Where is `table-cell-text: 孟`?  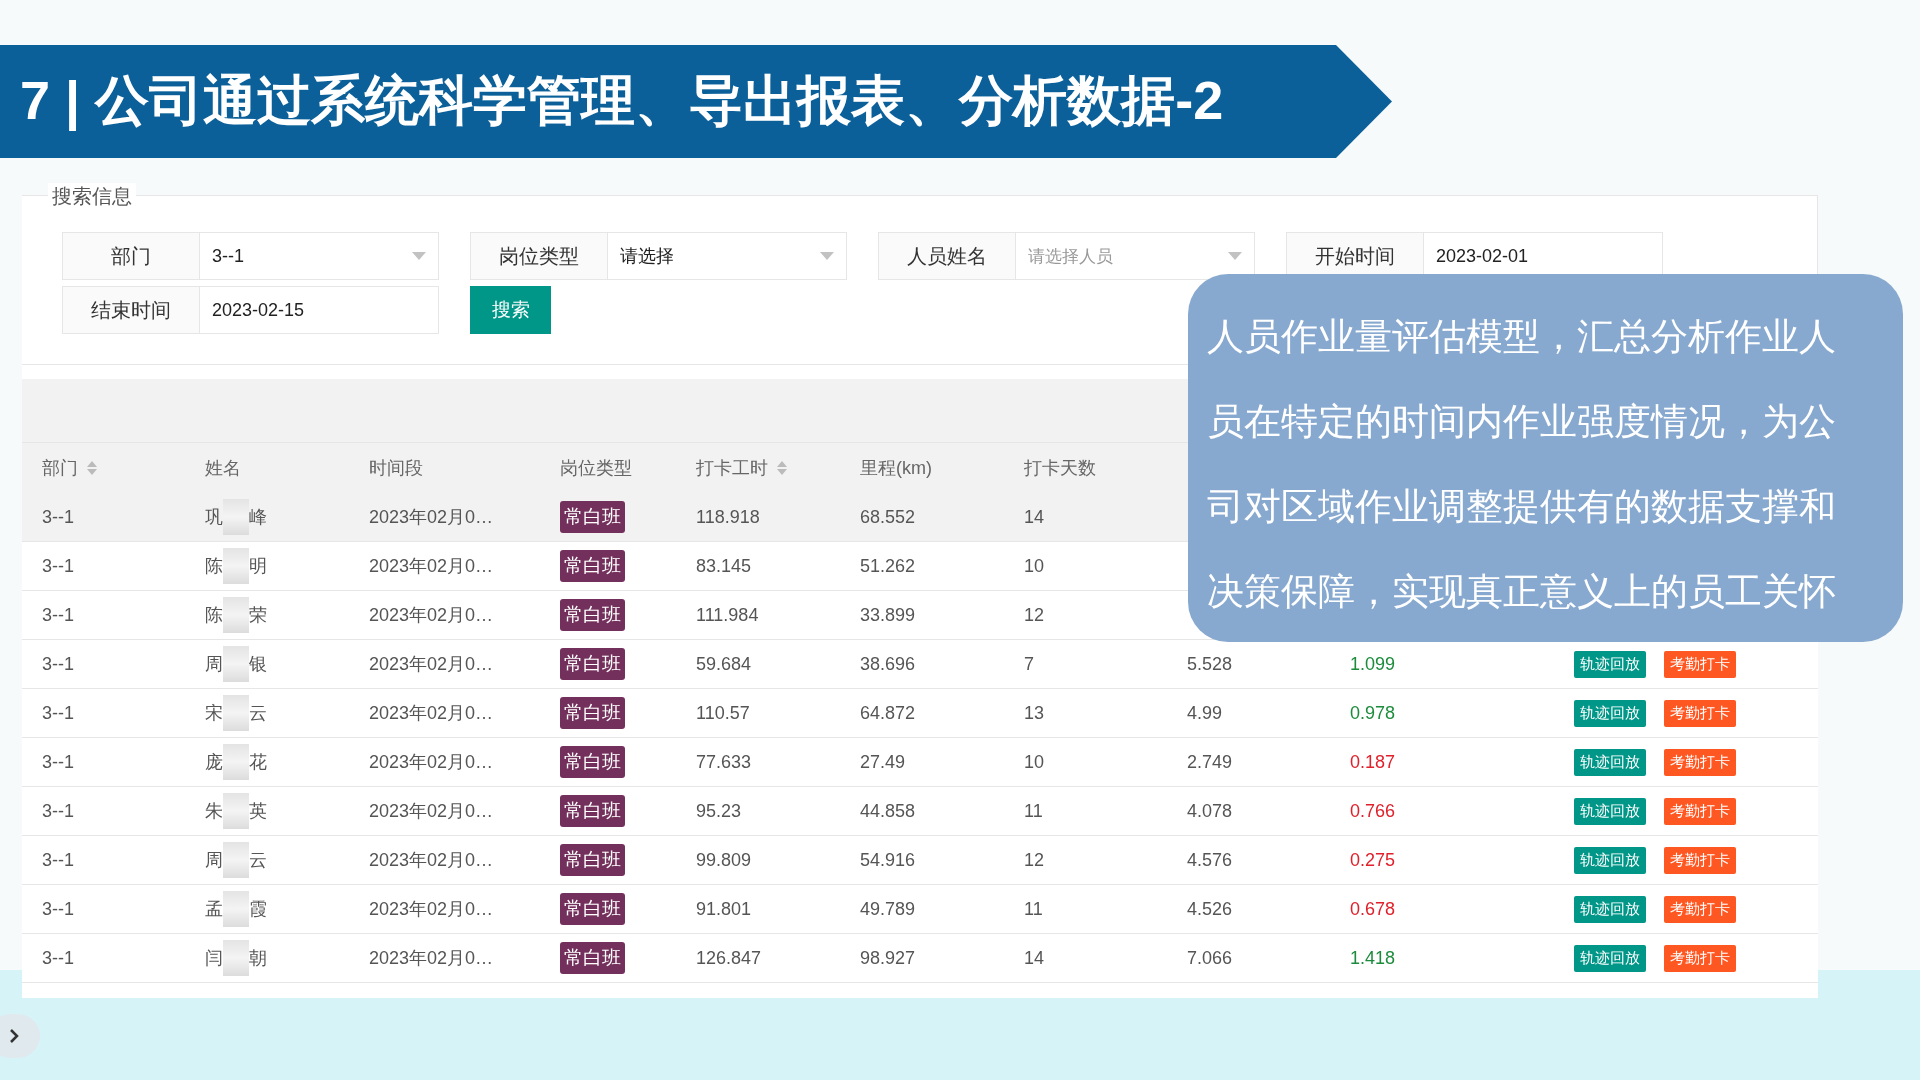
table-cell-text: 孟 is located at coordinates (214, 909).